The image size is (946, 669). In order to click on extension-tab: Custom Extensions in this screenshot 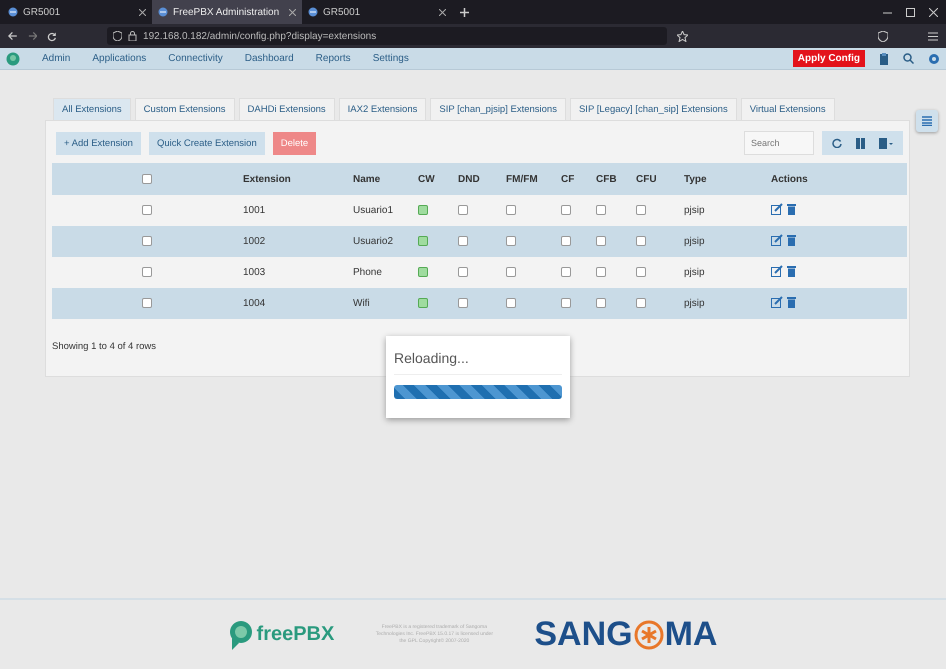, I will do `click(184, 109)`.